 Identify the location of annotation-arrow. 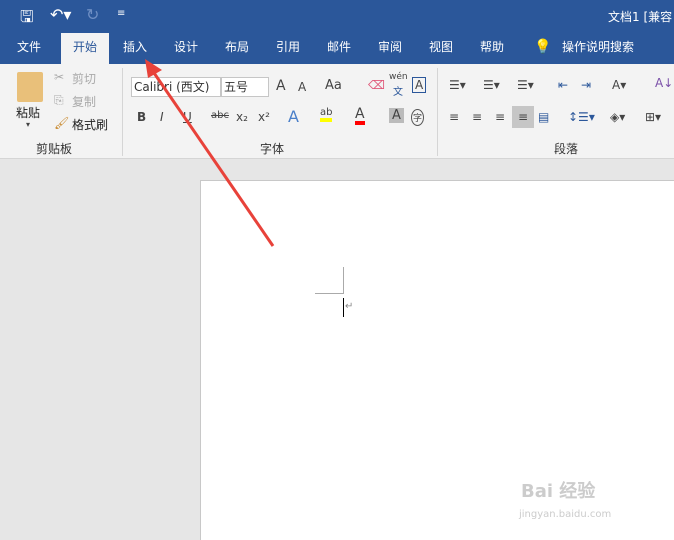
(210, 153).